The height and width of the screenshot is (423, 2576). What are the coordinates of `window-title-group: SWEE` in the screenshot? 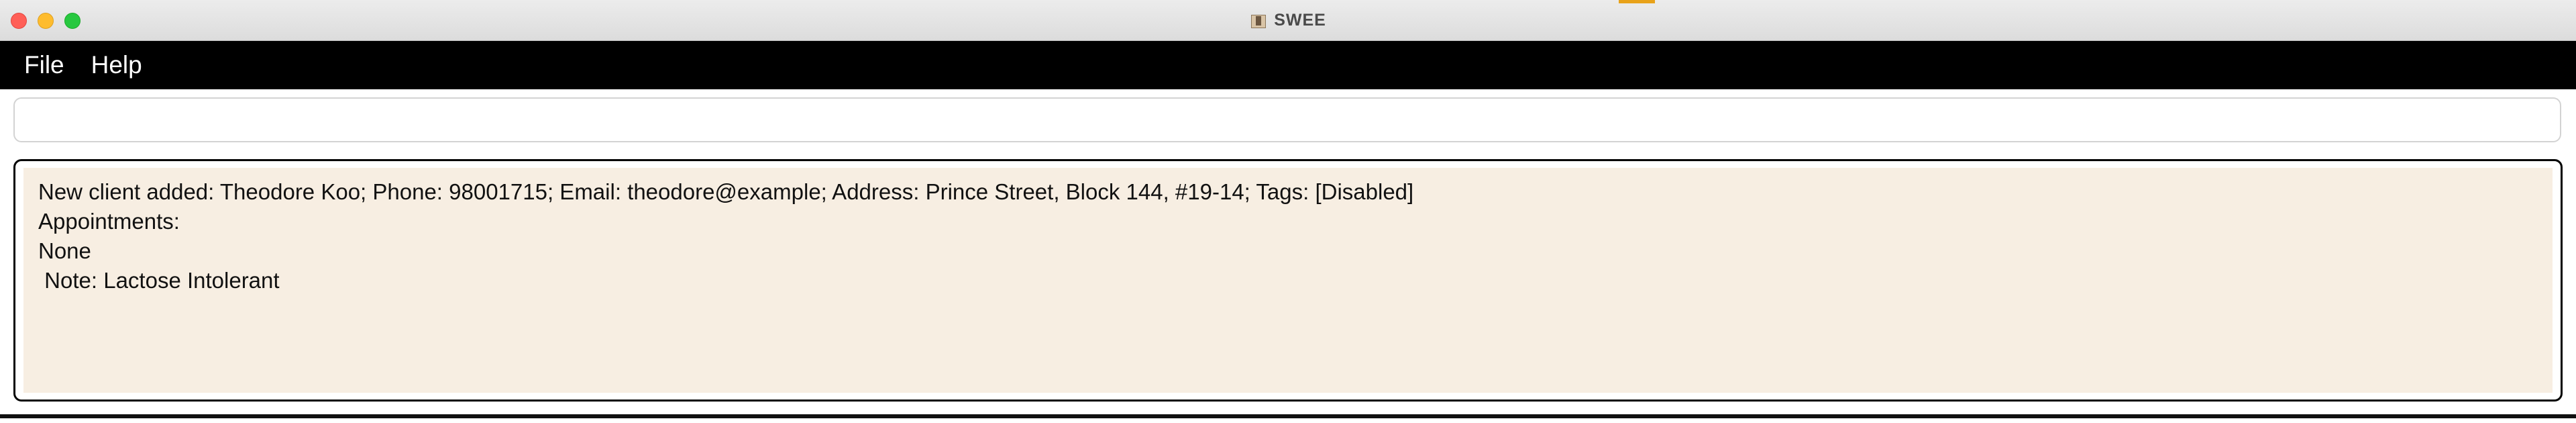 It's located at (1288, 20).